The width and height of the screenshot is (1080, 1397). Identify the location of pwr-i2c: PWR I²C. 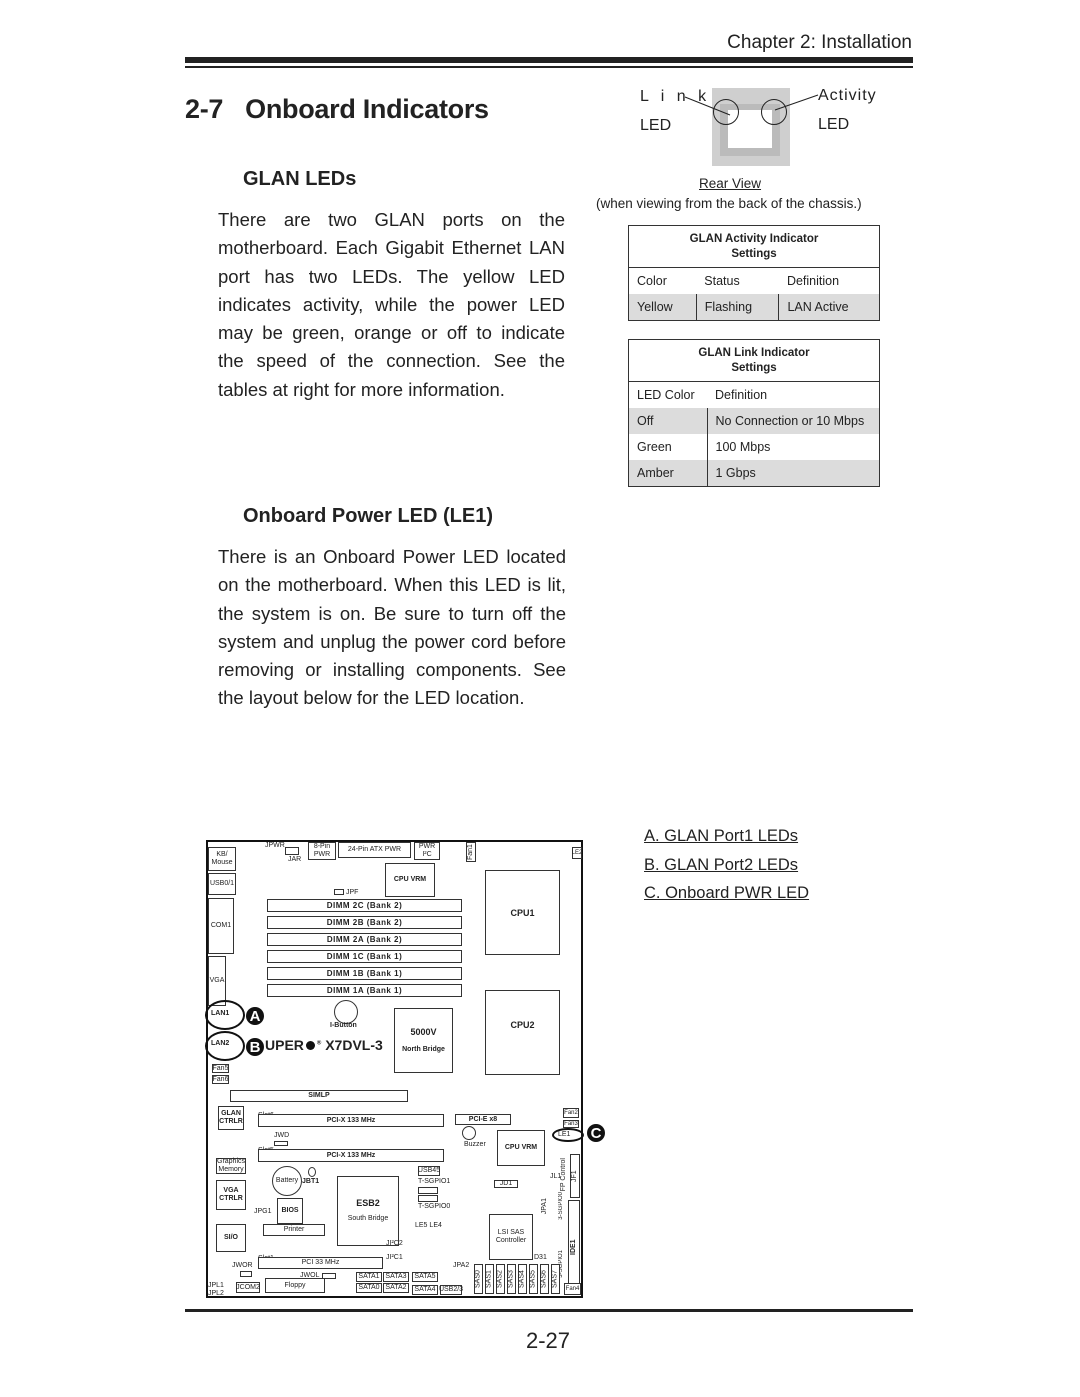
(427, 851).